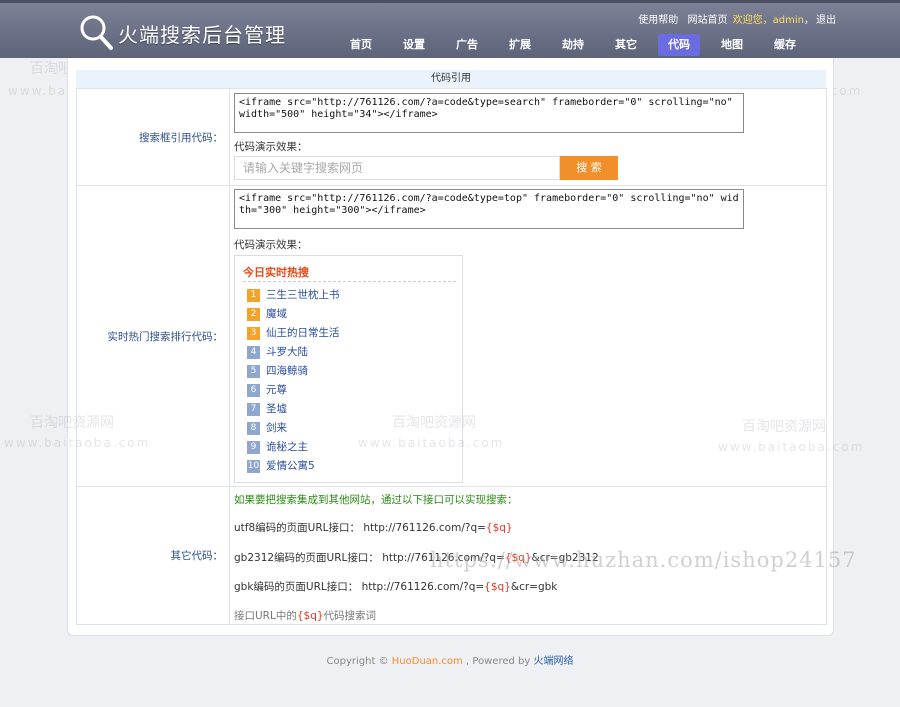 The height and width of the screenshot is (707, 900). What do you see at coordinates (253, 333) in the screenshot?
I see `rank-badge: 3` at bounding box center [253, 333].